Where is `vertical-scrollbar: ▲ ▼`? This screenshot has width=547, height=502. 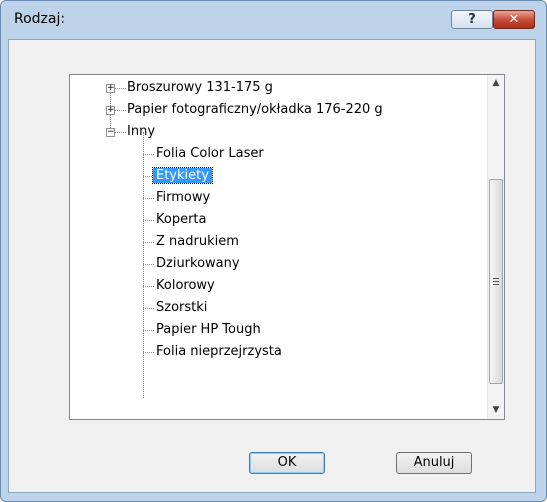 vertical-scrollbar: ▲ ▼ is located at coordinates (495, 247).